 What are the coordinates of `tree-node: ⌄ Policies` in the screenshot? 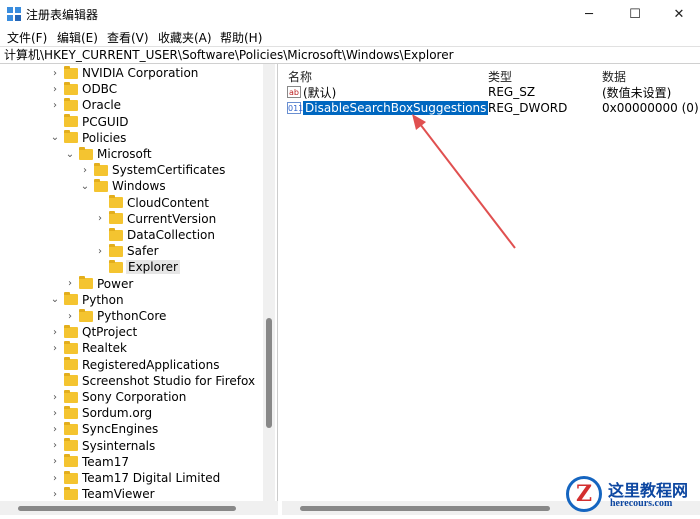 It's located at (88, 138).